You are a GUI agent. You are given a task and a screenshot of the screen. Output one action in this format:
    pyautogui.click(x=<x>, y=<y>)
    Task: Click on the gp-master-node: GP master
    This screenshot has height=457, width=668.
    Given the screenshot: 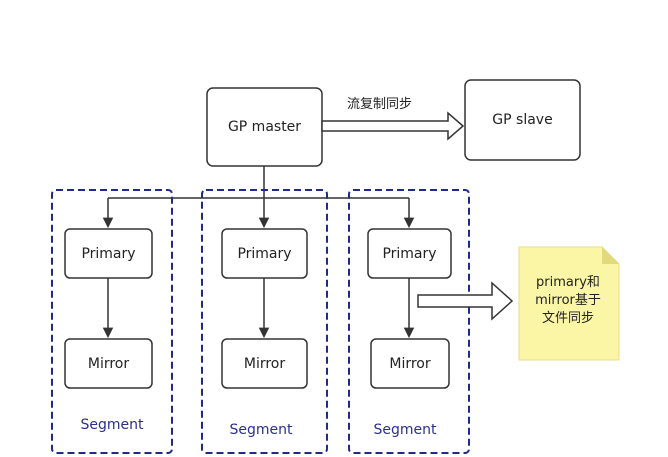 What is the action you would take?
    pyautogui.click(x=264, y=127)
    